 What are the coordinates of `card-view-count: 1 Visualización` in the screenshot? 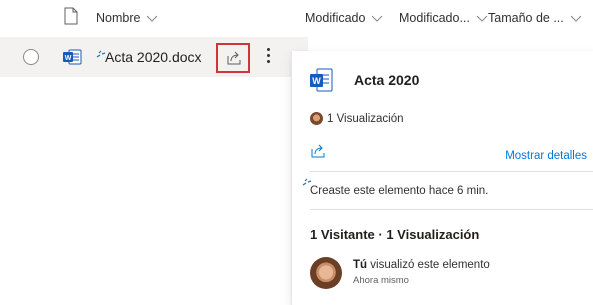 It's located at (357, 118).